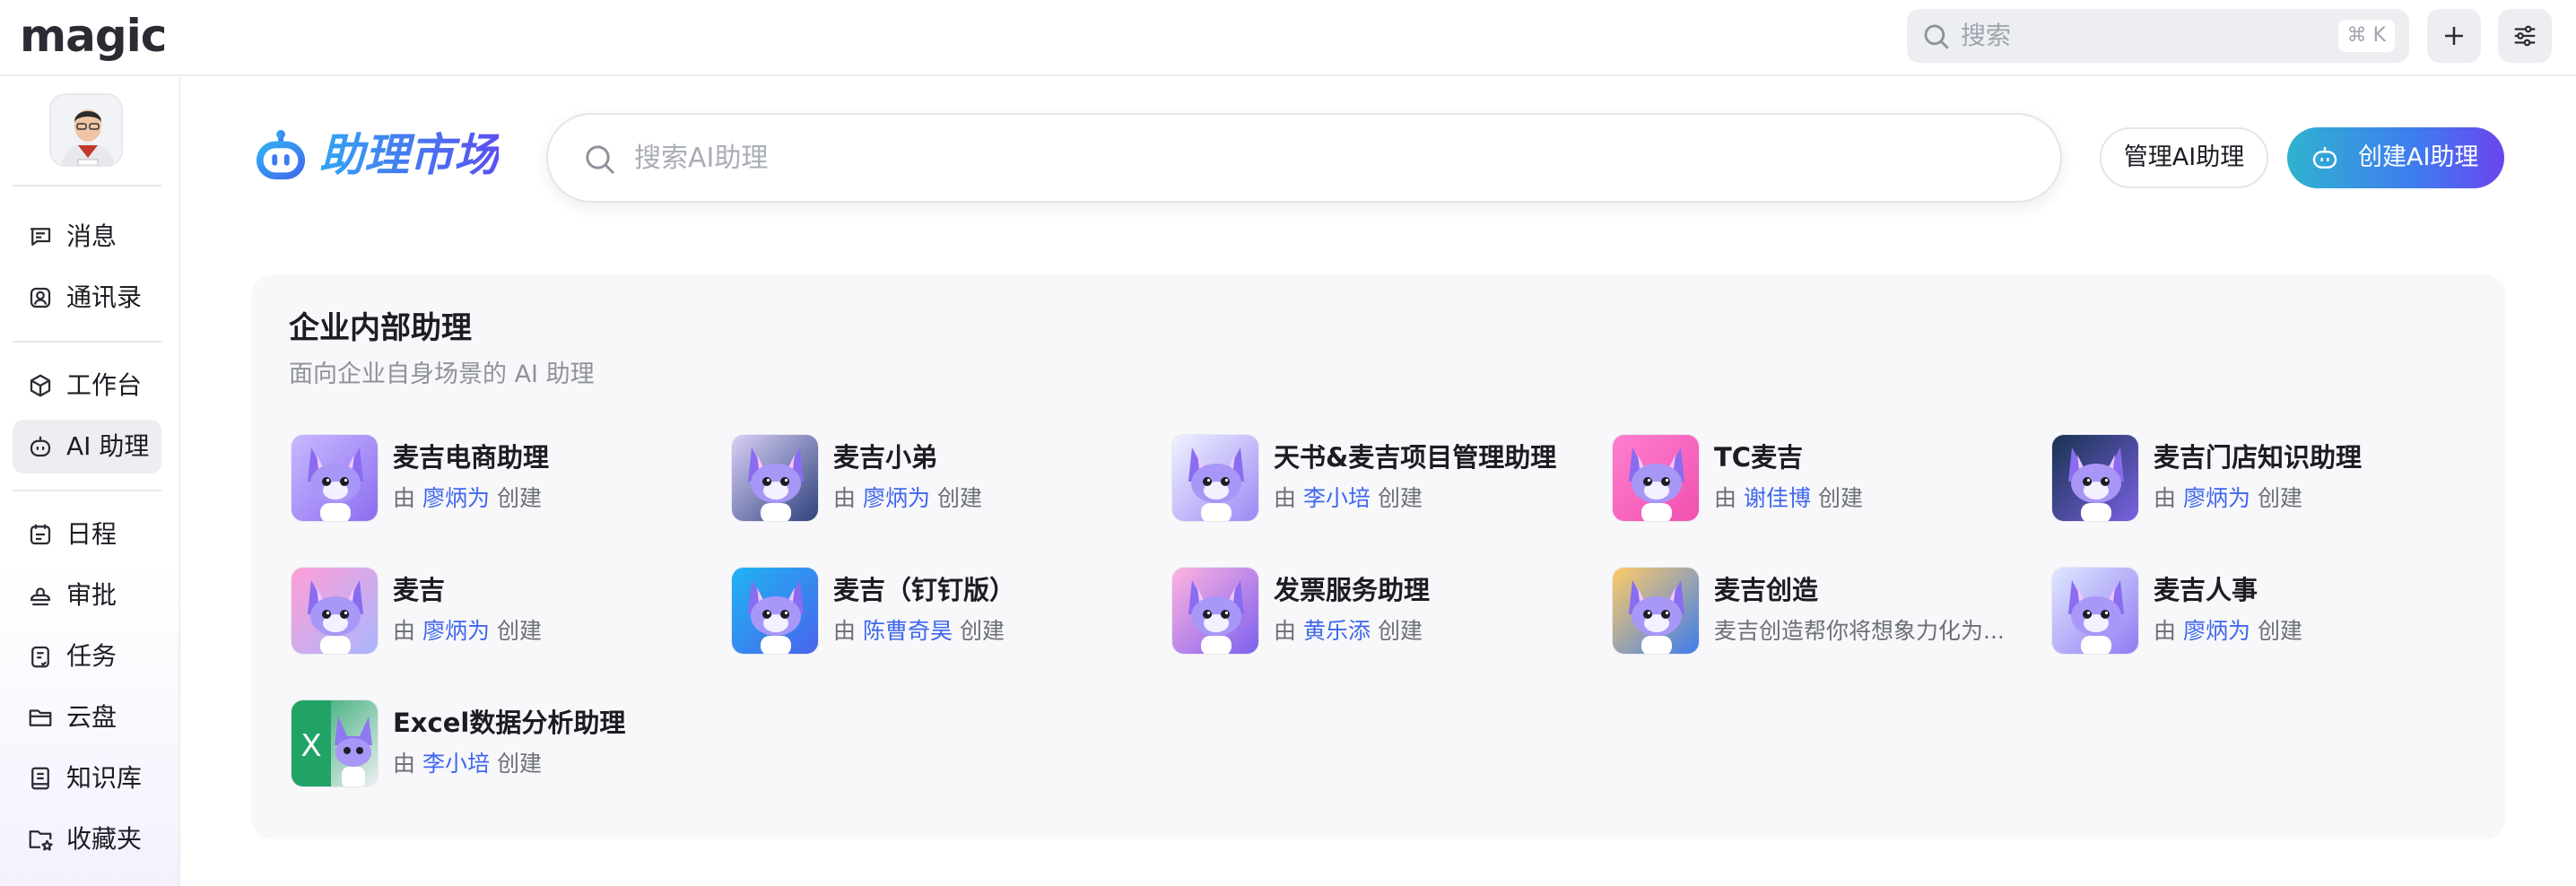  What do you see at coordinates (91, 656) in the screenshot?
I see `sidebar-item-label: 任务` at bounding box center [91, 656].